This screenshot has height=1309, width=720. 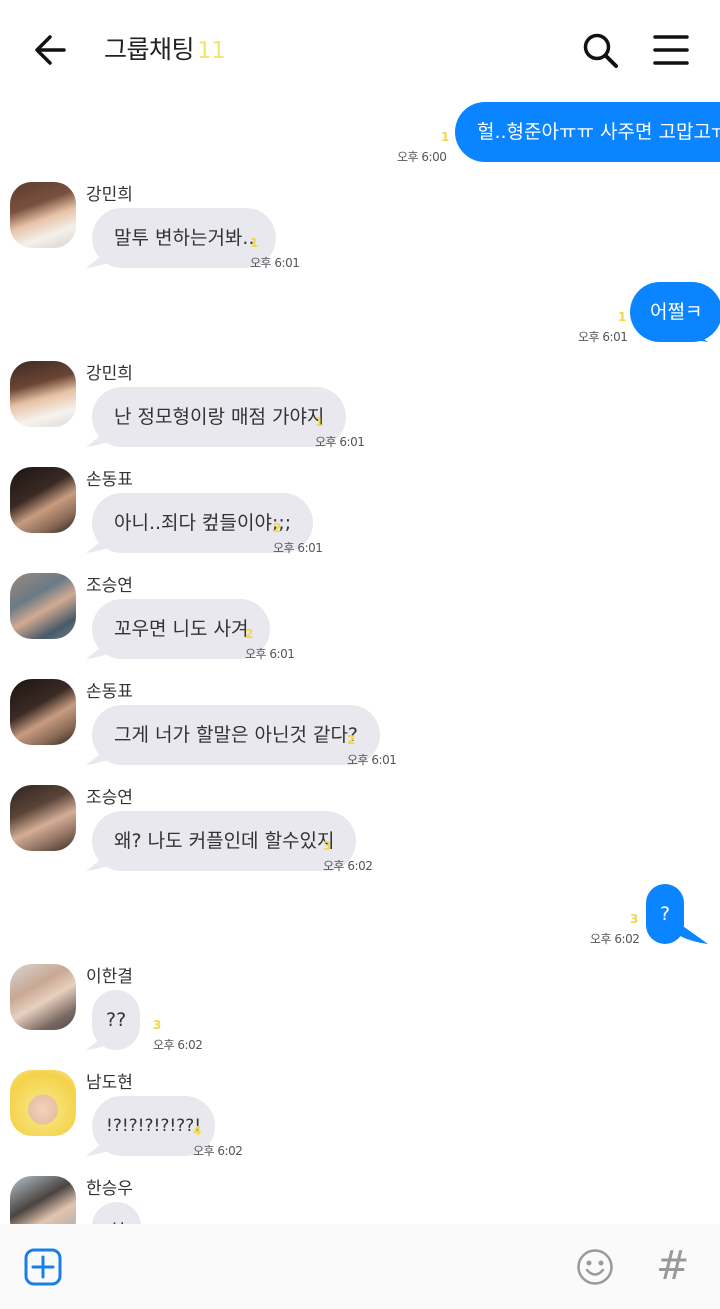 What do you see at coordinates (109, 1083) in the screenshot?
I see `sender-name: 남도현` at bounding box center [109, 1083].